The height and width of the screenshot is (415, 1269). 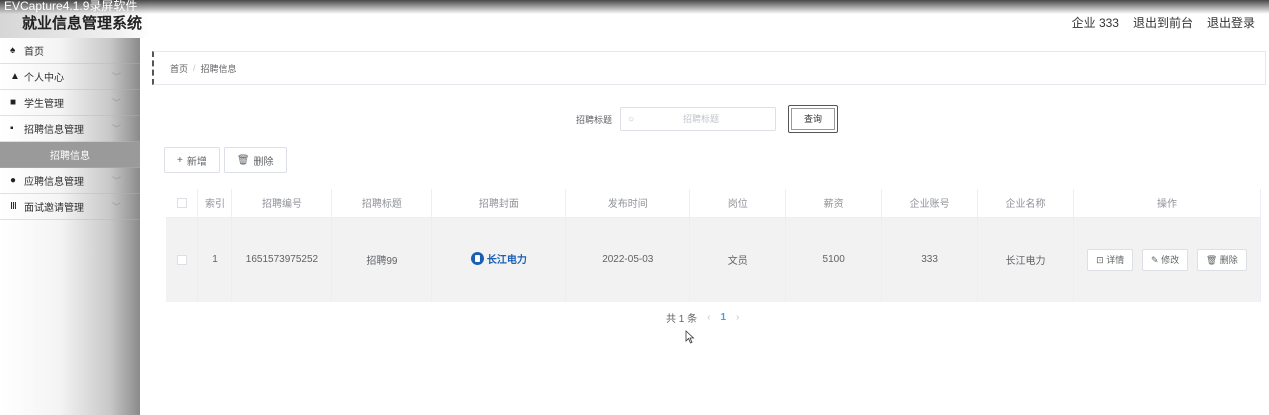 I want to click on search-icon: ○, so click(x=631, y=119).